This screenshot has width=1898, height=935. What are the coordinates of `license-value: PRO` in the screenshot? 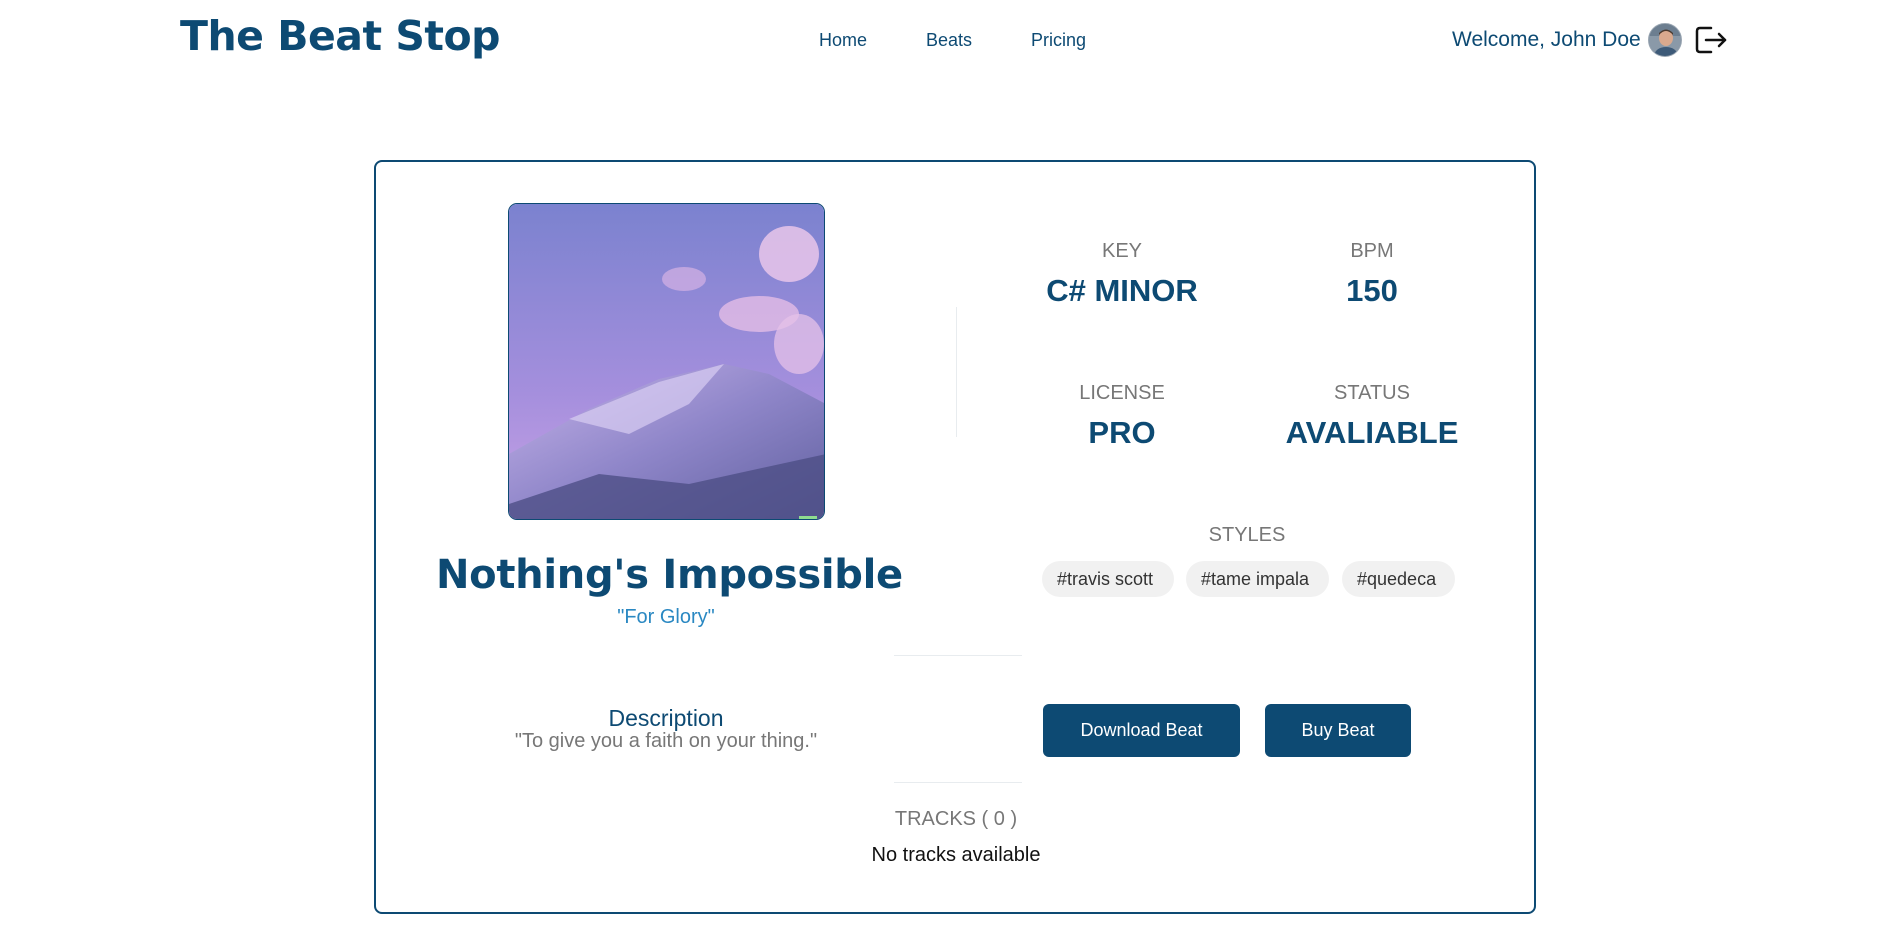 It's located at (1122, 432).